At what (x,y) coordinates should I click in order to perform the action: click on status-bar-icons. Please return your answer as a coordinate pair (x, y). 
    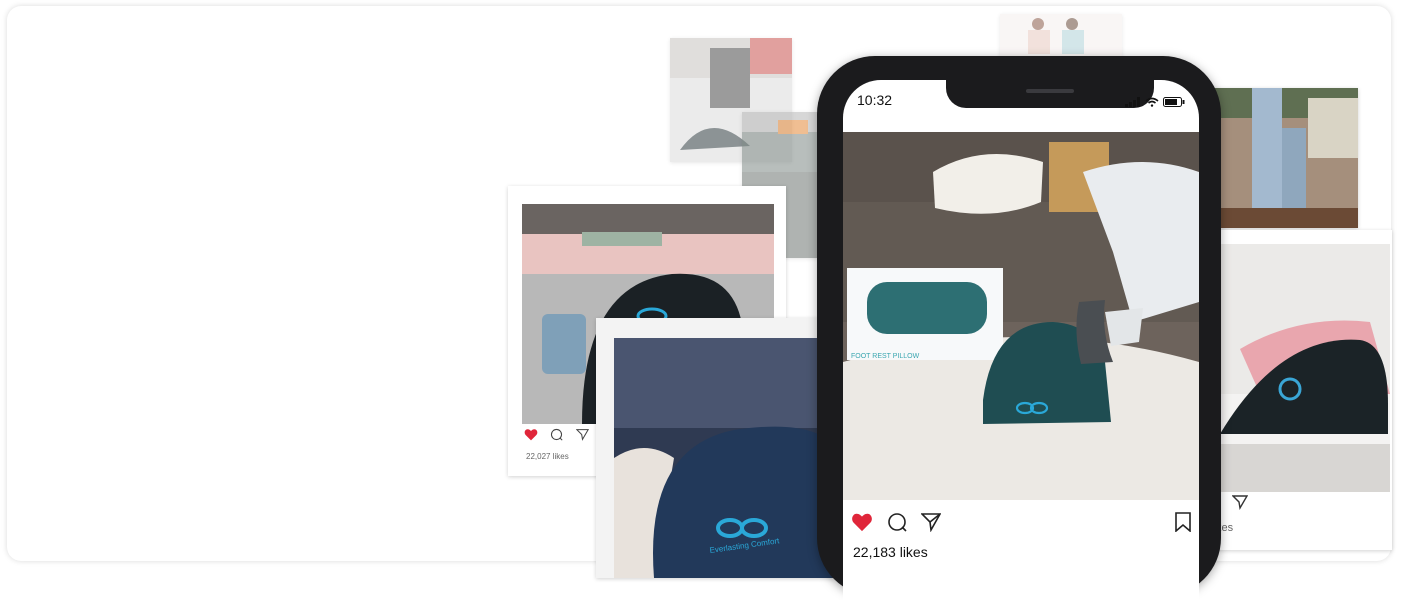
    Looking at the image, I should click on (1155, 103).